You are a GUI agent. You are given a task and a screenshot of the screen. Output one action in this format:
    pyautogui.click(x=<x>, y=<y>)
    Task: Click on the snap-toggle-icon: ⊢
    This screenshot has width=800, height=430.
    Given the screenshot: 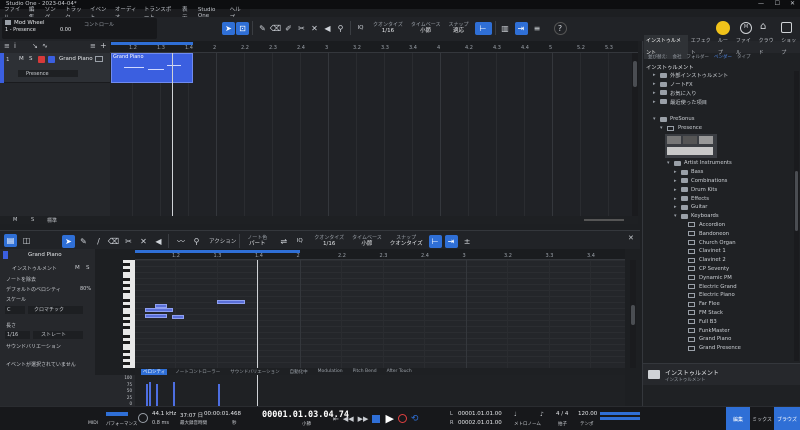 What is the action you would take?
    pyautogui.click(x=483, y=28)
    